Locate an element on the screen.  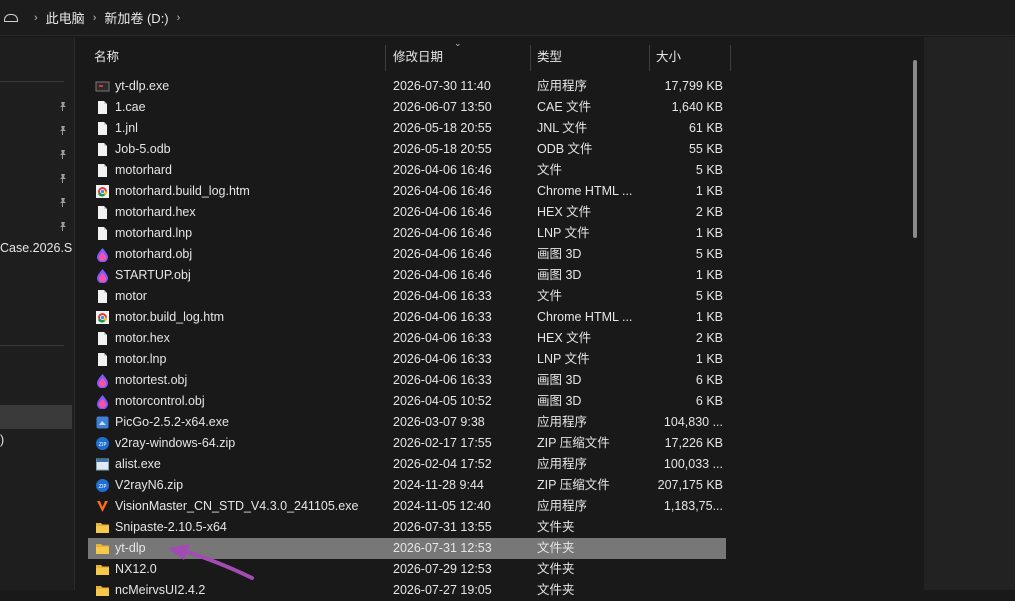
file-size: 6 KB is located at coordinates (709, 401).